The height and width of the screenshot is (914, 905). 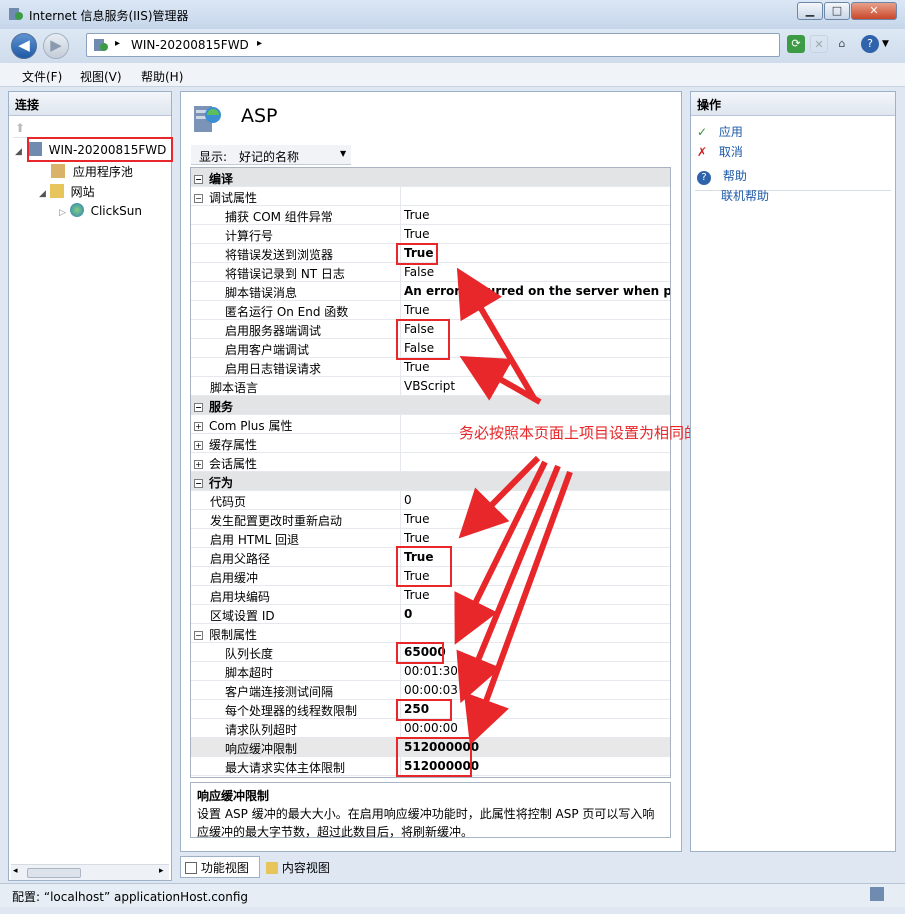 I want to click on view-tabs: 功能视图 内容视图, so click(x=431, y=867).